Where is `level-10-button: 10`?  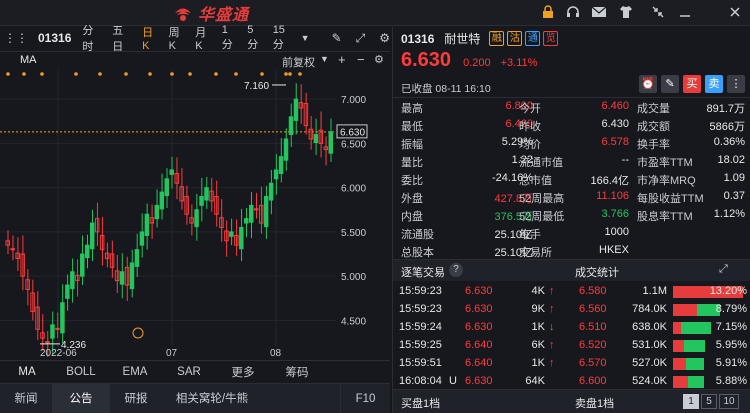
level-10-button: 10 is located at coordinates (729, 401).